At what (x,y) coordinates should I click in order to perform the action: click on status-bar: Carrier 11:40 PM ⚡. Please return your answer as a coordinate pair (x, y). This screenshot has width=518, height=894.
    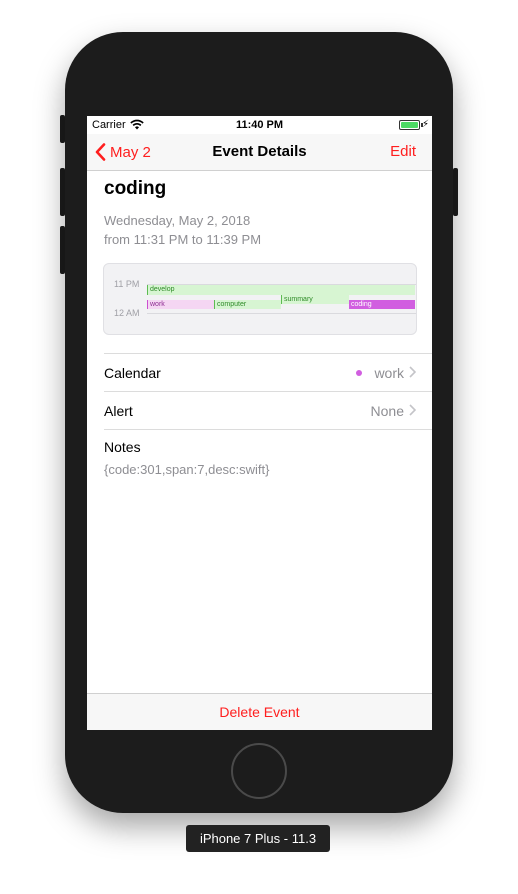
    Looking at the image, I should click on (259, 125).